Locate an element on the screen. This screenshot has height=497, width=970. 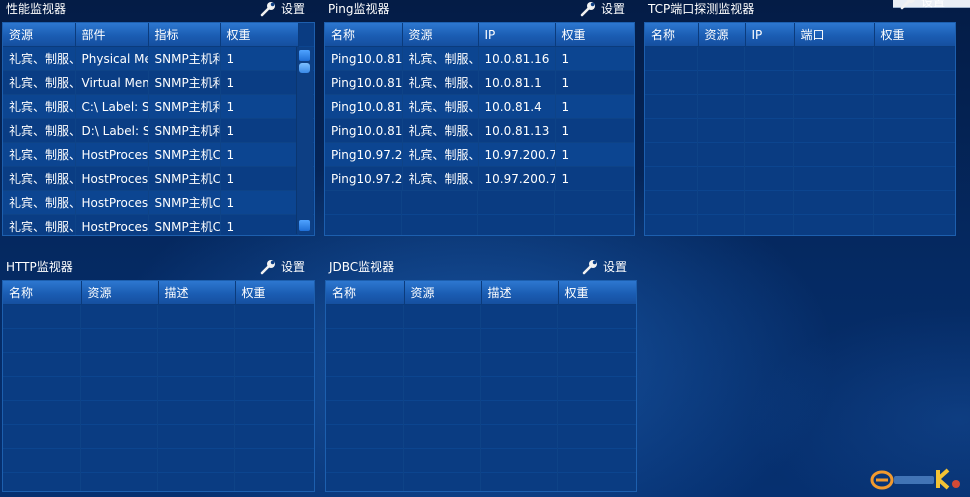
jdbc-monitor-titlebar: JDBC监视器 设置 is located at coordinates (481, 269).